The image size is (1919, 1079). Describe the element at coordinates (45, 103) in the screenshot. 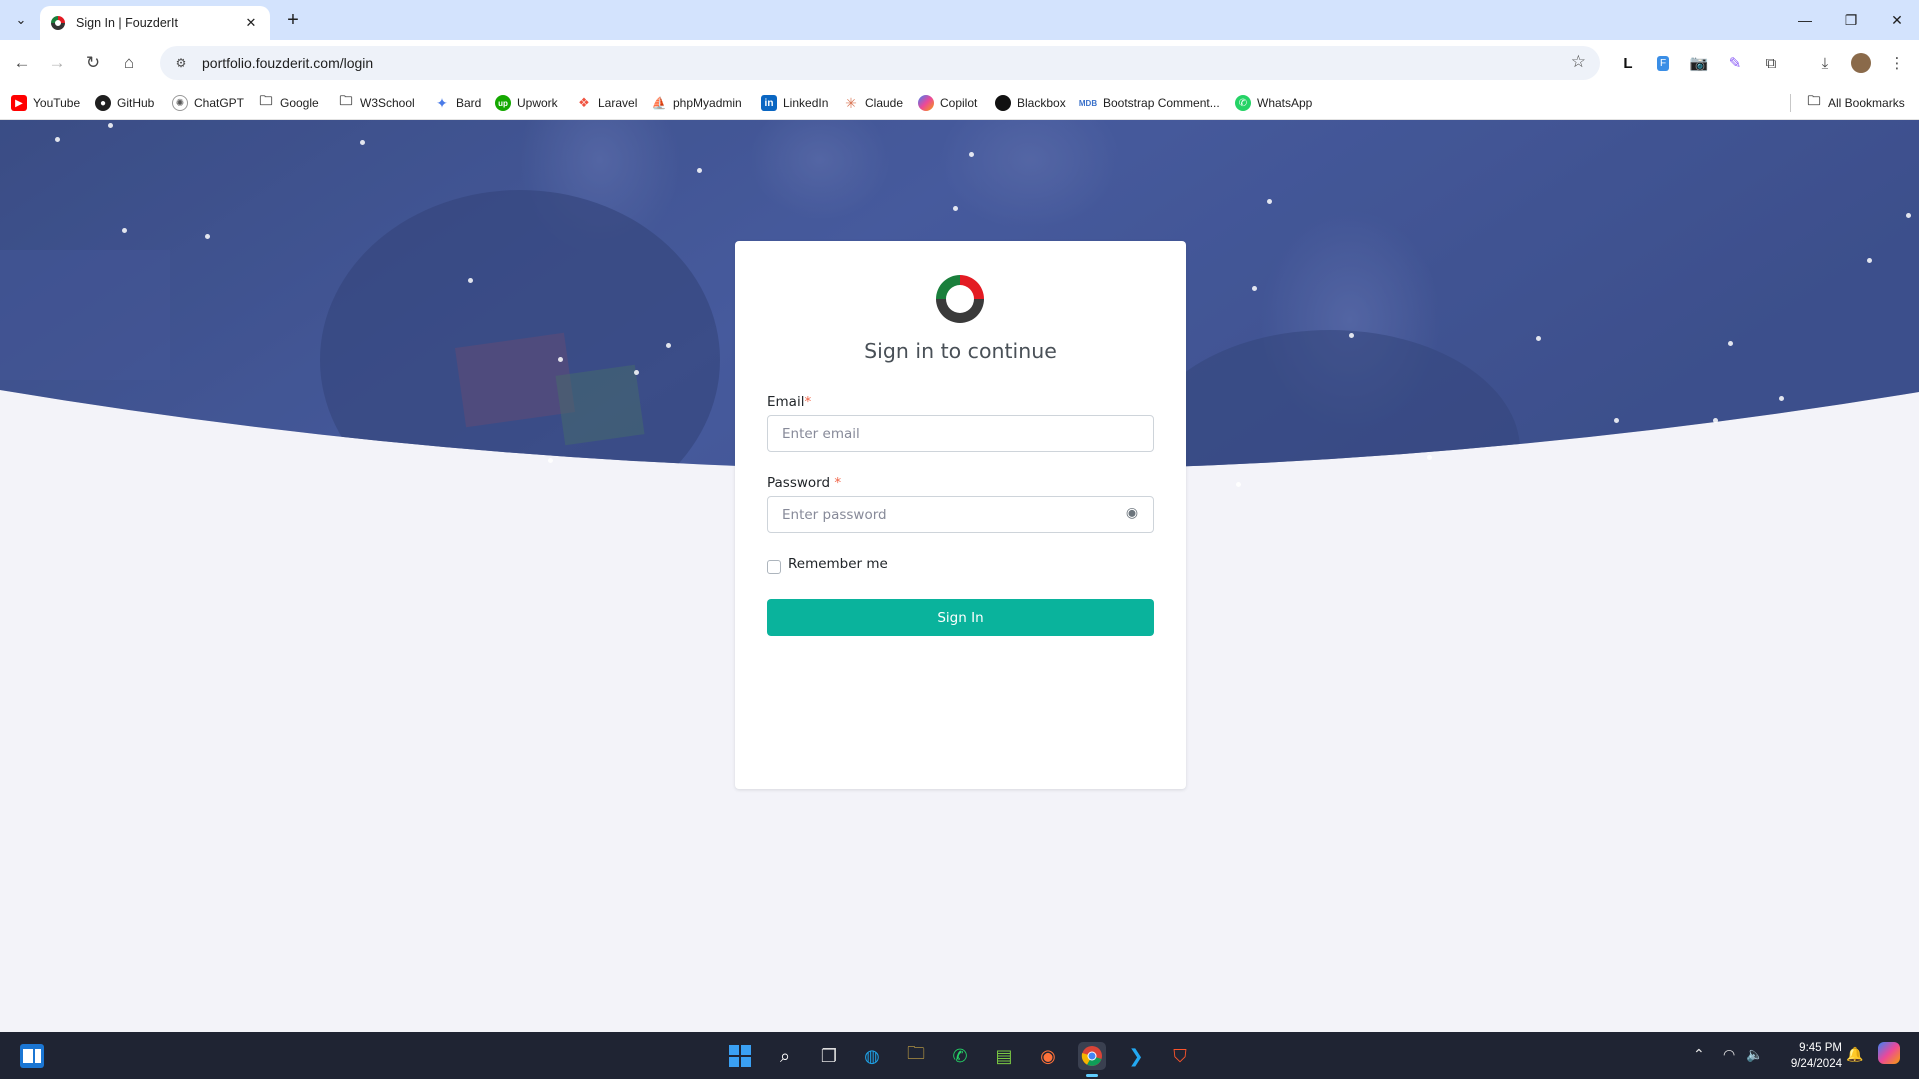

I see `bookmark-youtube: ▶ YouTube` at that location.